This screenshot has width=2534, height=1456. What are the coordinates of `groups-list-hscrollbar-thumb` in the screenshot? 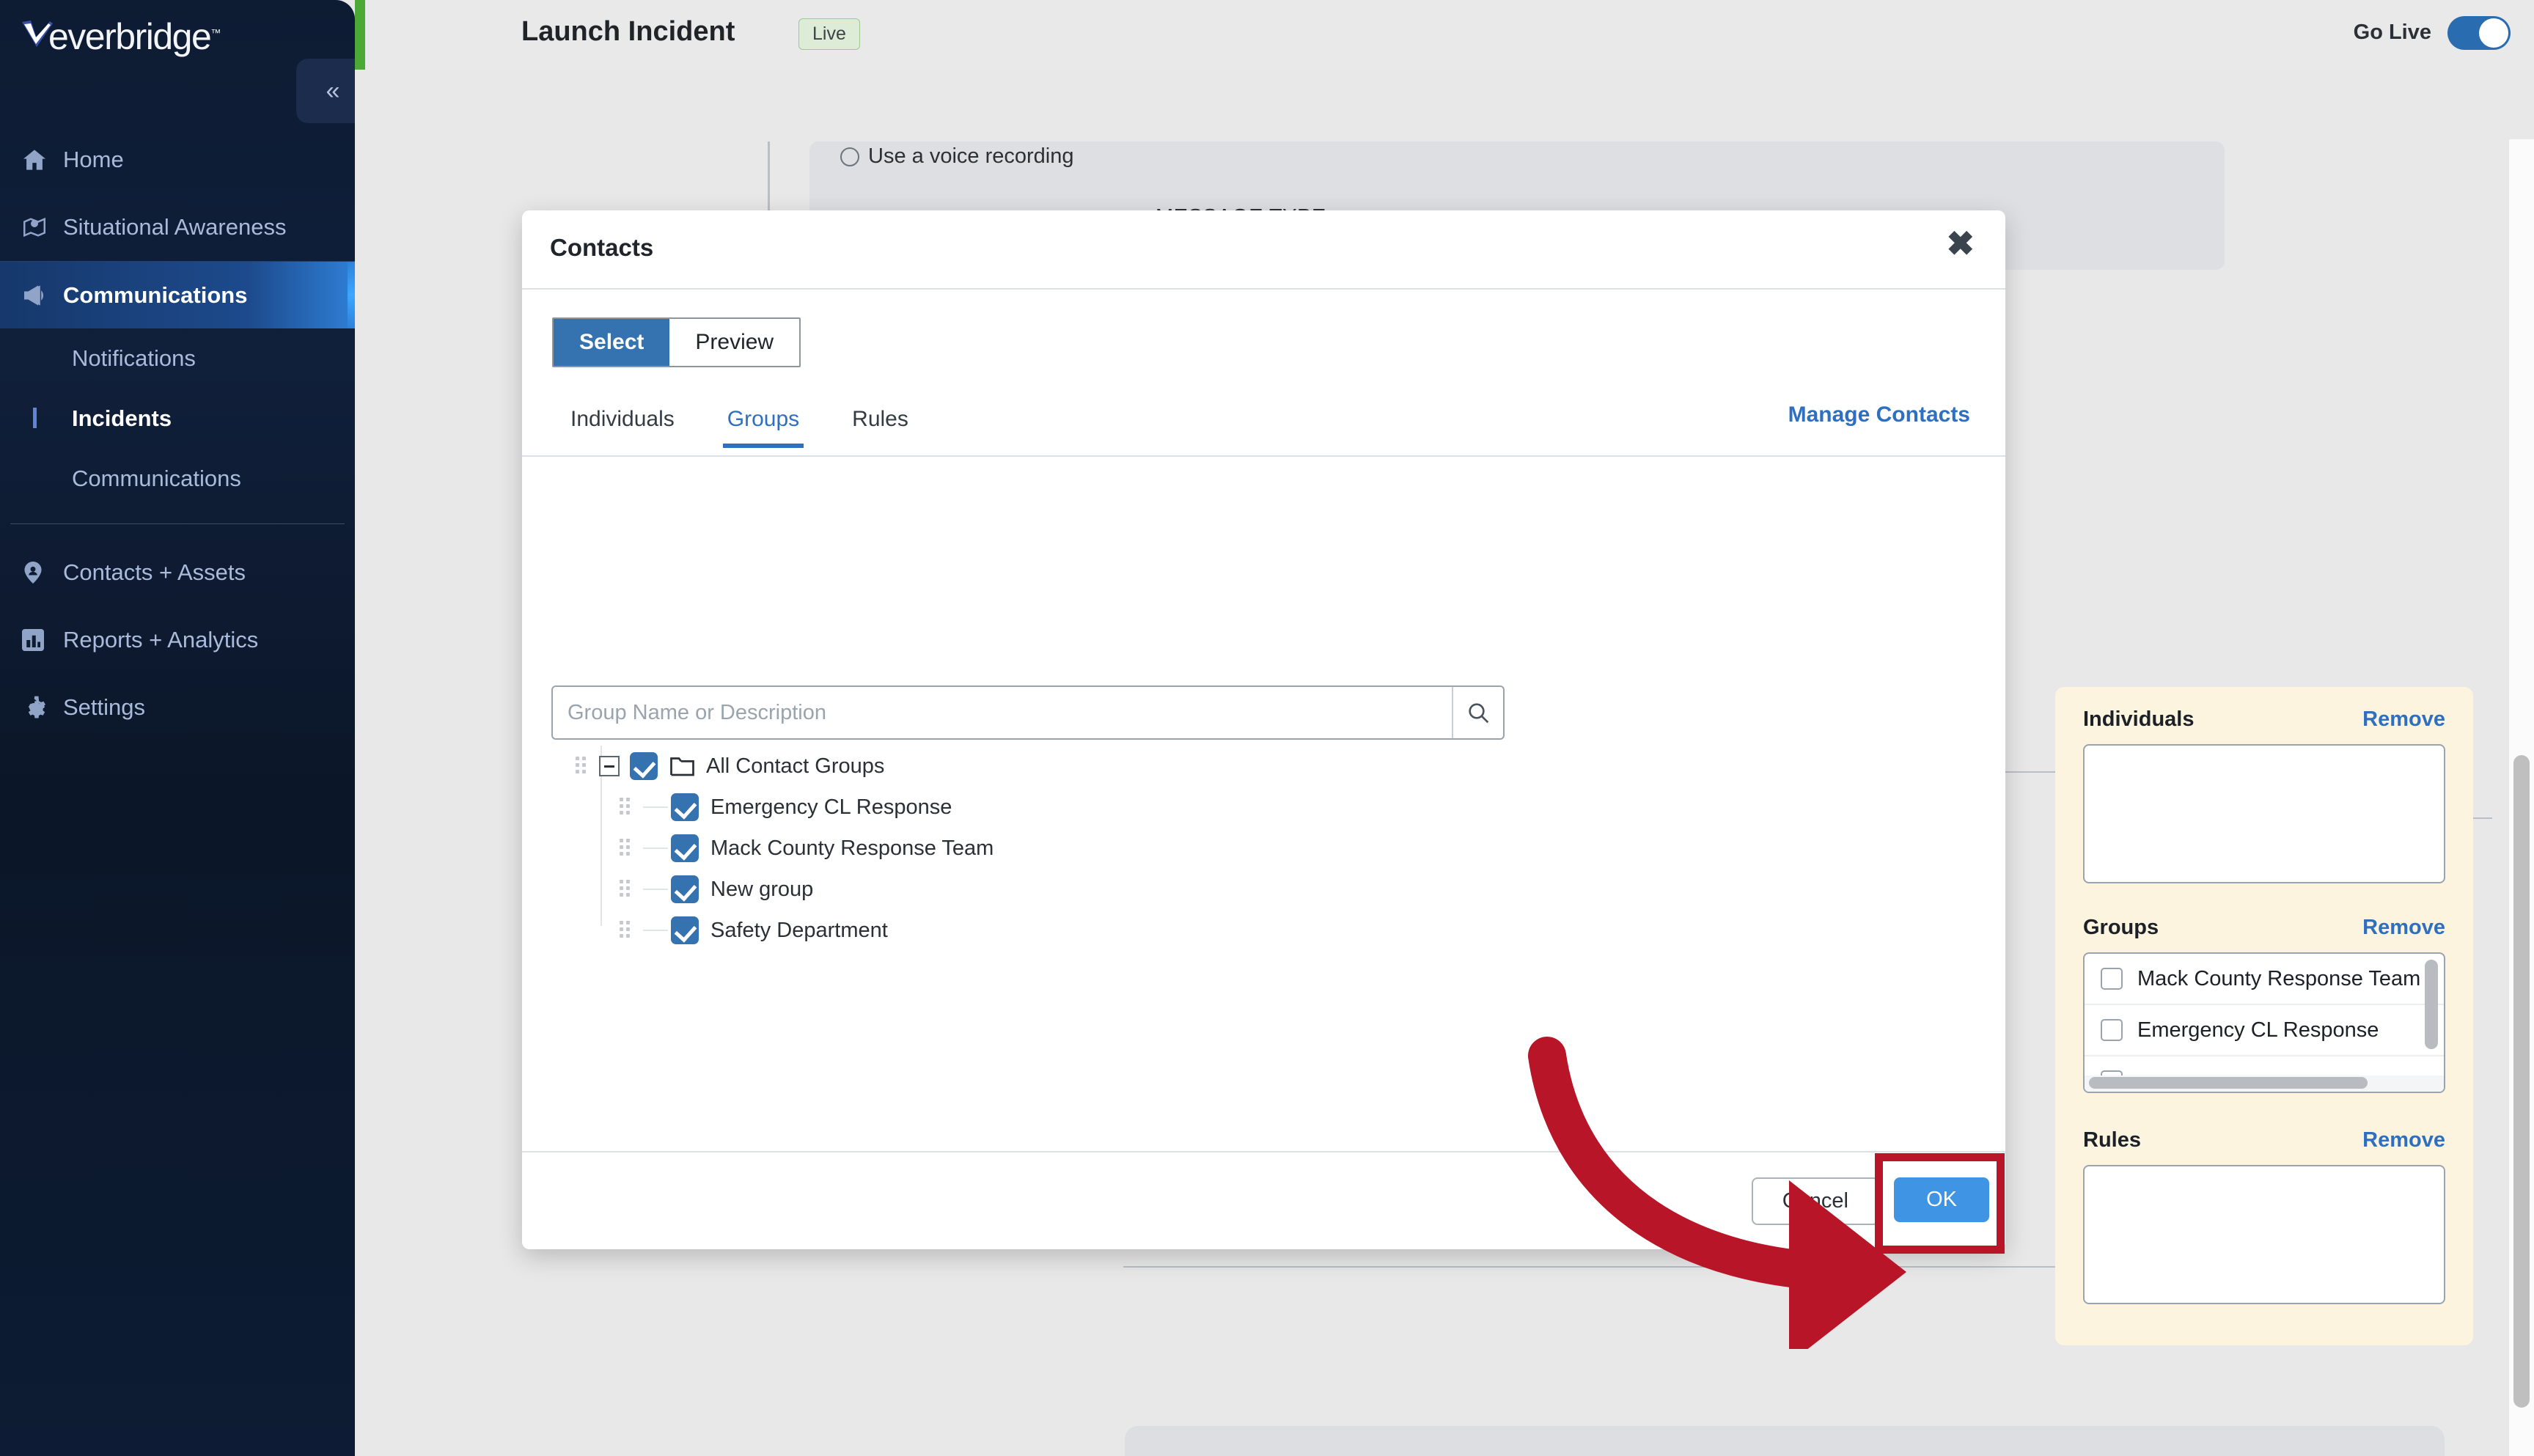 It's located at (2228, 1083).